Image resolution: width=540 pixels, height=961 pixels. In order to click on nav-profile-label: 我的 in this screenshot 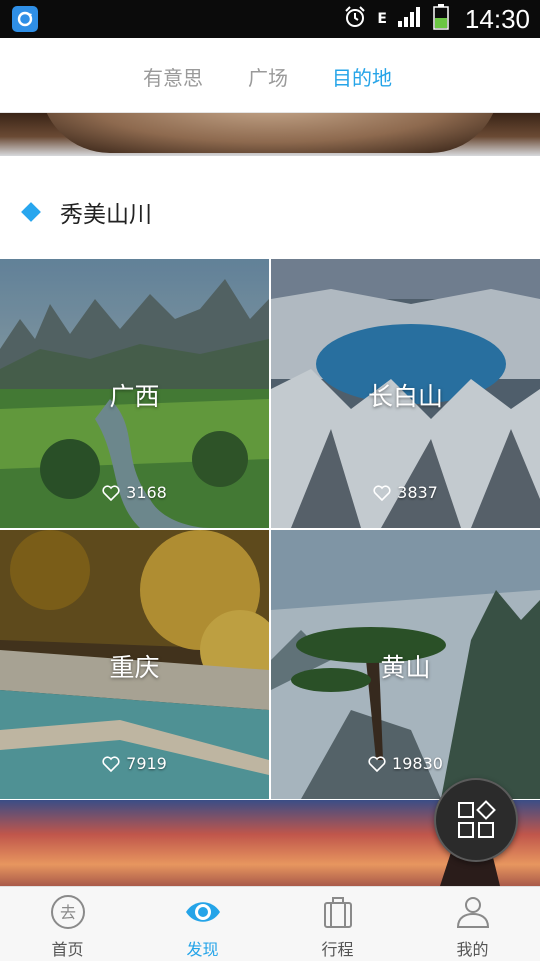, I will do `click(472, 949)`.